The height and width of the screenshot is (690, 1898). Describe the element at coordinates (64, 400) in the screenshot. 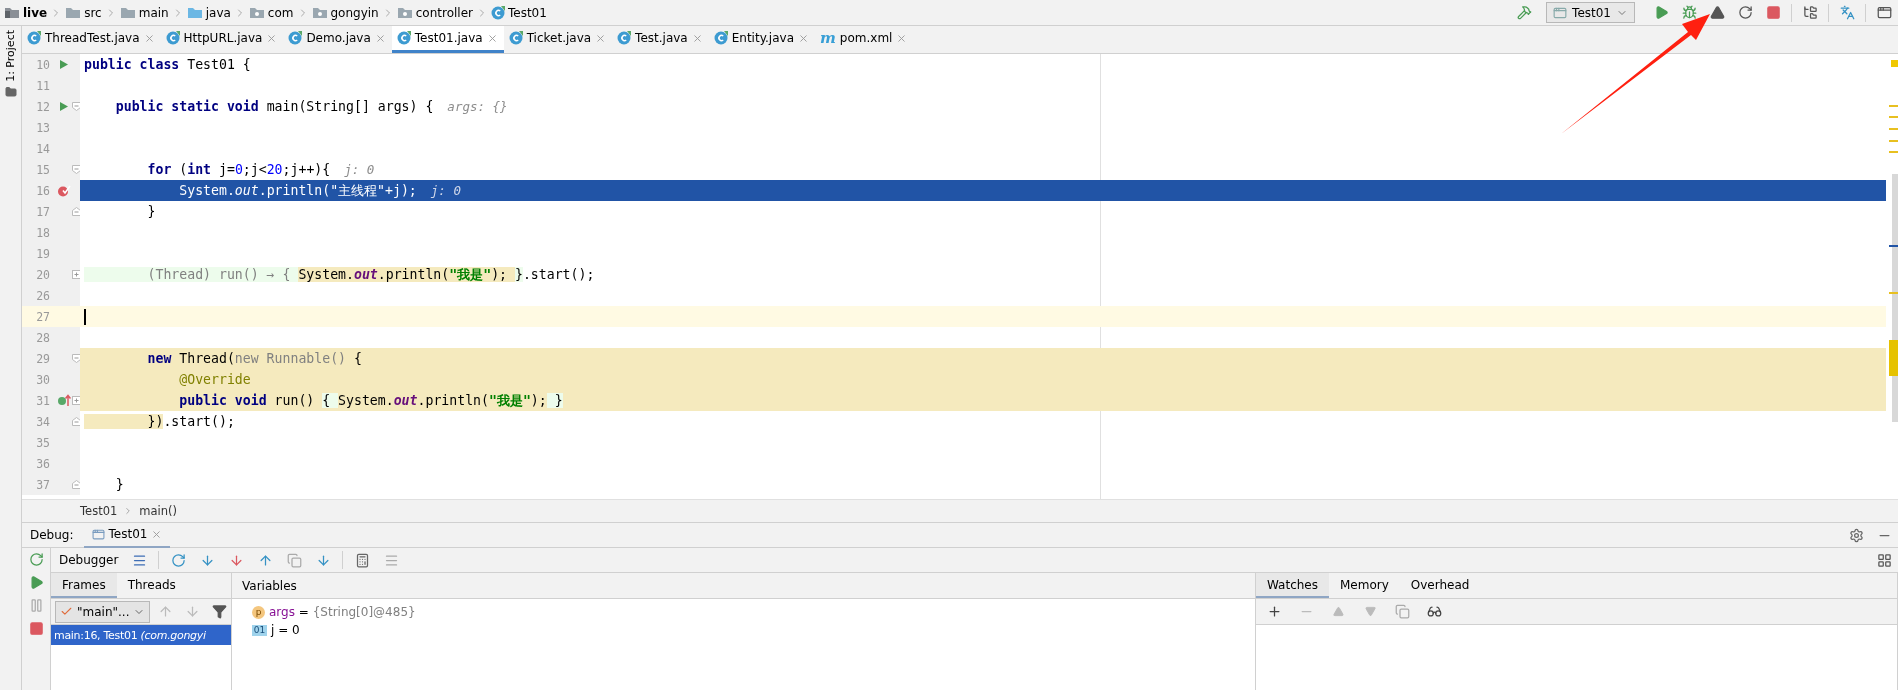

I see `override-icon` at that location.